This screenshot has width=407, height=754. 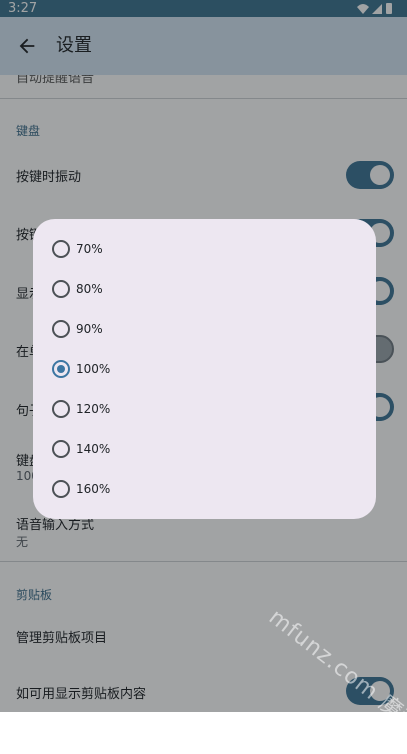 What do you see at coordinates (93, 489) in the screenshot?
I see `option-label: 160%` at bounding box center [93, 489].